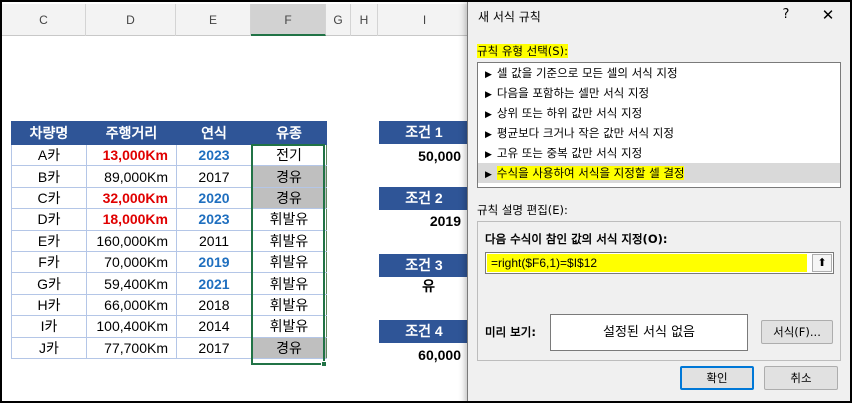 The image size is (852, 403). Describe the element at coordinates (131, 133) in the screenshot. I see `header-mileage: 주행거리` at that location.